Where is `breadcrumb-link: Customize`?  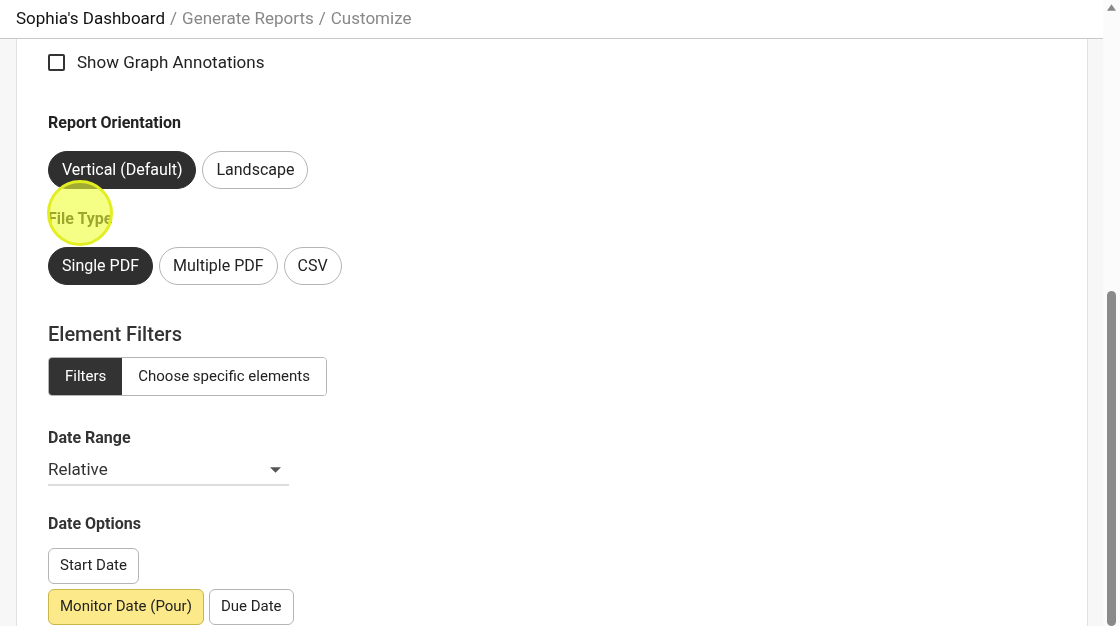
breadcrumb-link: Customize is located at coordinates (371, 19).